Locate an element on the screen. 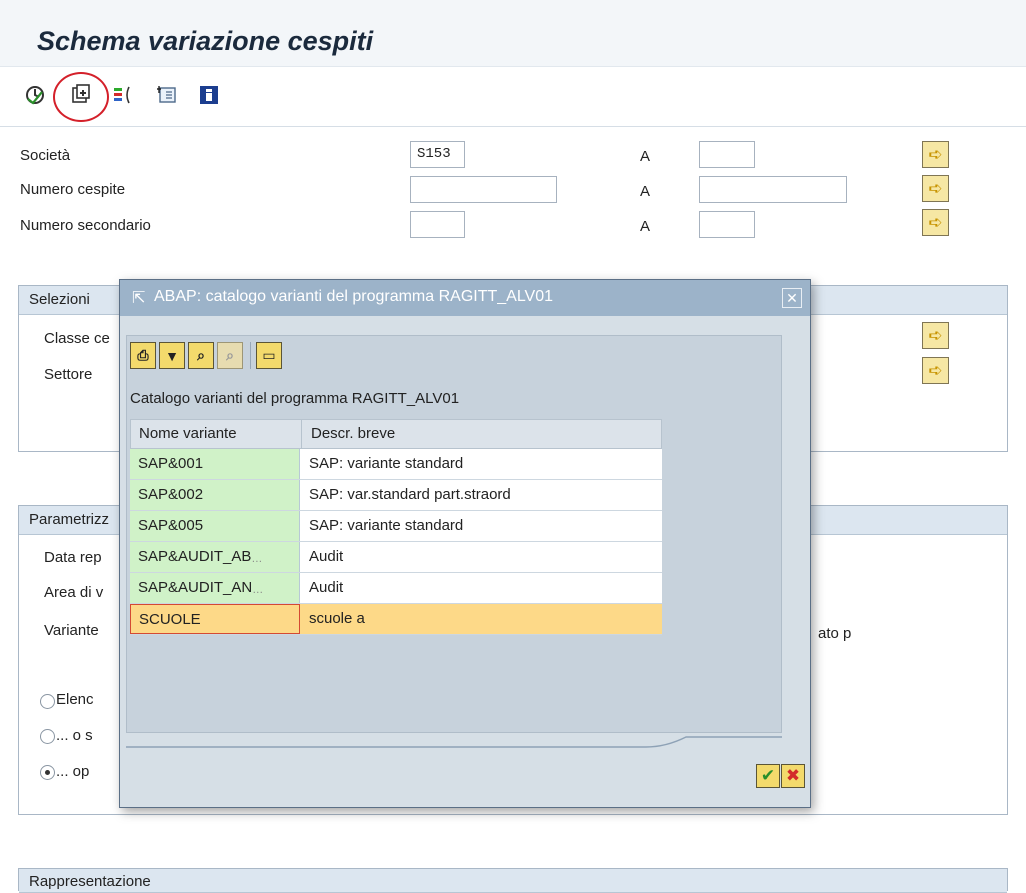 Image resolution: width=1026 pixels, height=893 pixels. group-rappresentazione: Rappresentazione is located at coordinates (513, 880).